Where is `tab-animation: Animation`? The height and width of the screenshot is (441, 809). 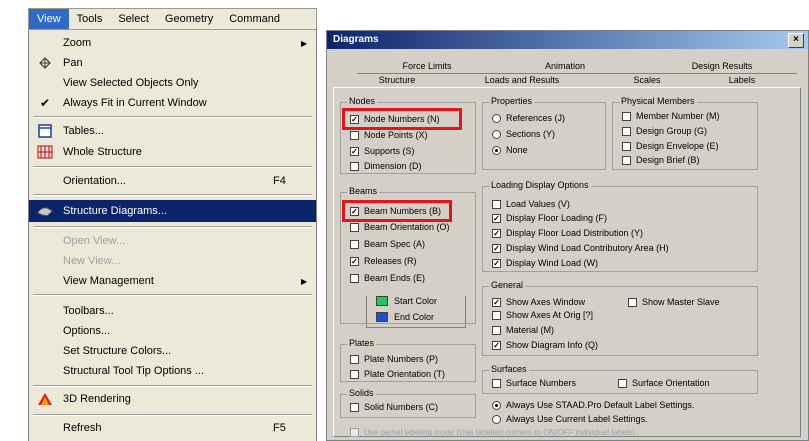 tab-animation: Animation is located at coordinates (565, 66).